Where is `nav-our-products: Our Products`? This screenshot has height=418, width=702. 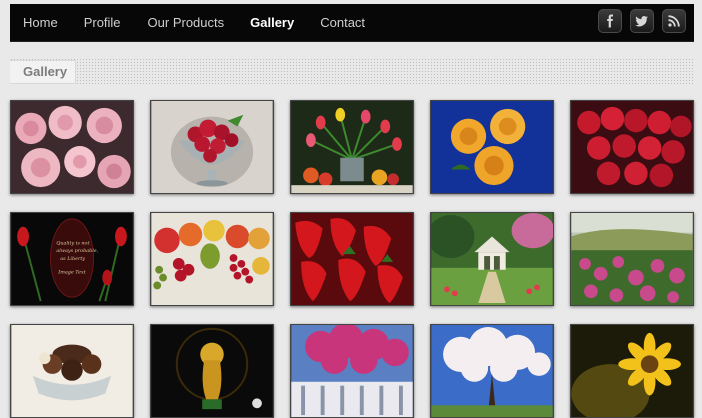 nav-our-products: Our Products is located at coordinates (186, 23).